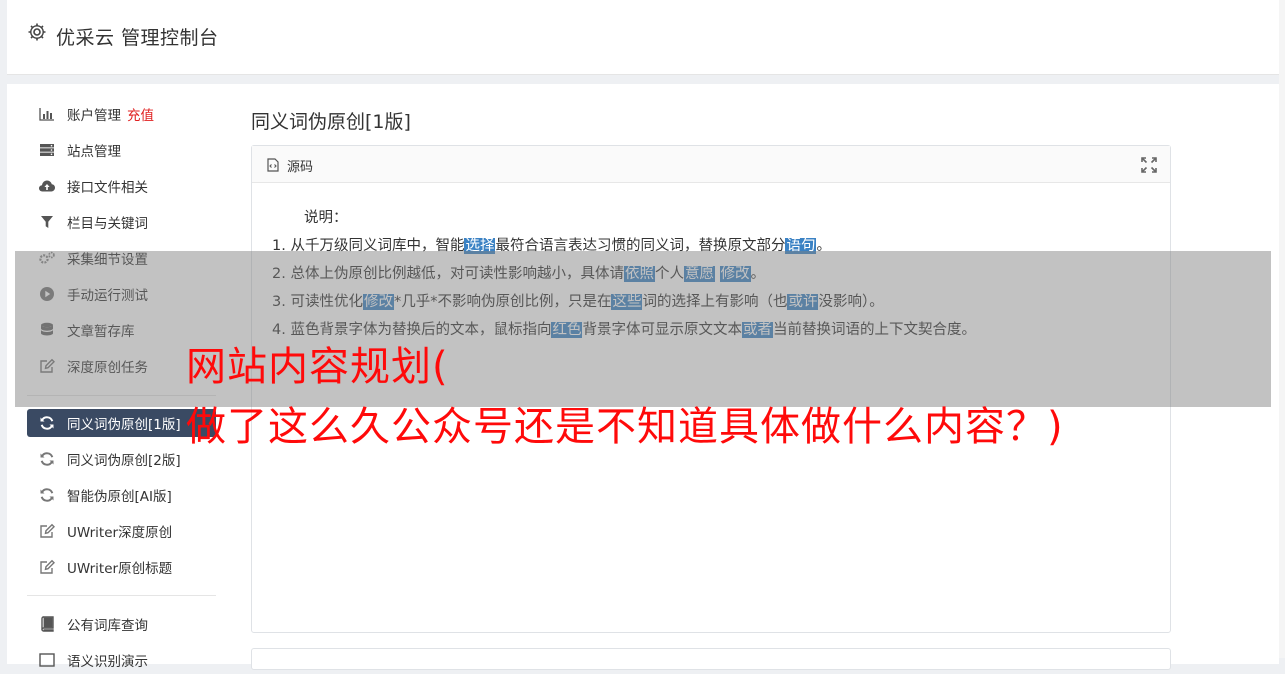 This screenshot has height=674, width=1285. What do you see at coordinates (47, 186) in the screenshot?
I see `cloud-upload-icon` at bounding box center [47, 186].